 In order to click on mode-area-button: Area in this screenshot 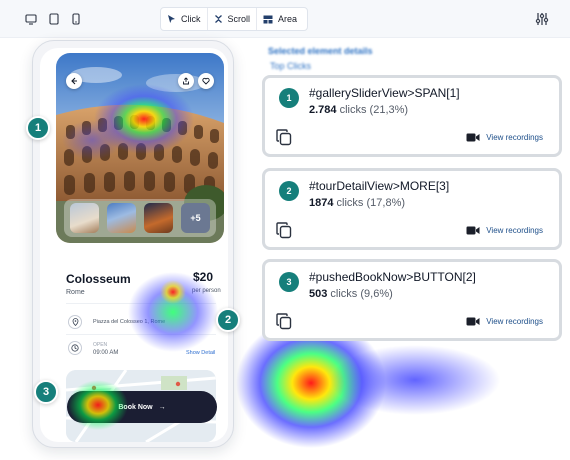, I will do `click(279, 19)`.